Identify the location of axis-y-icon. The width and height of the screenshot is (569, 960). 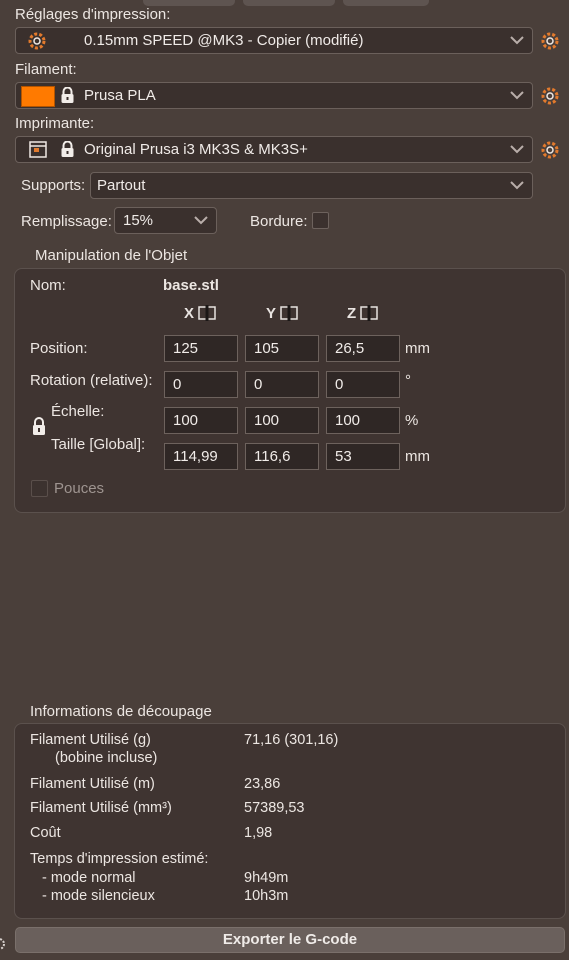
(289, 313).